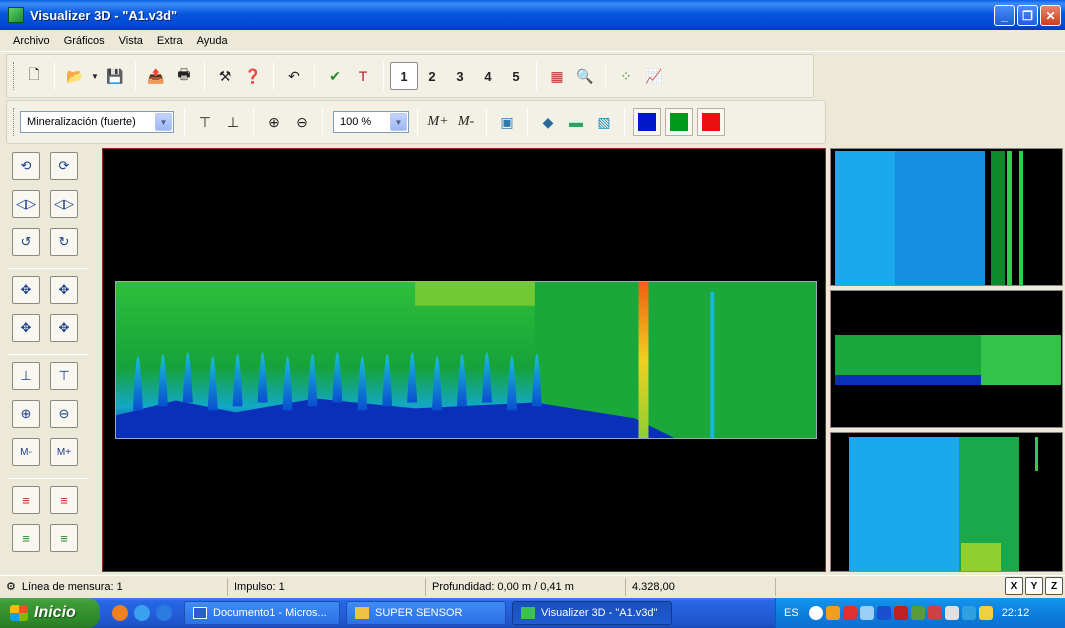  Describe the element at coordinates (95, 76) in the screenshot. I see `open-dropdown-icon: ▼` at that location.